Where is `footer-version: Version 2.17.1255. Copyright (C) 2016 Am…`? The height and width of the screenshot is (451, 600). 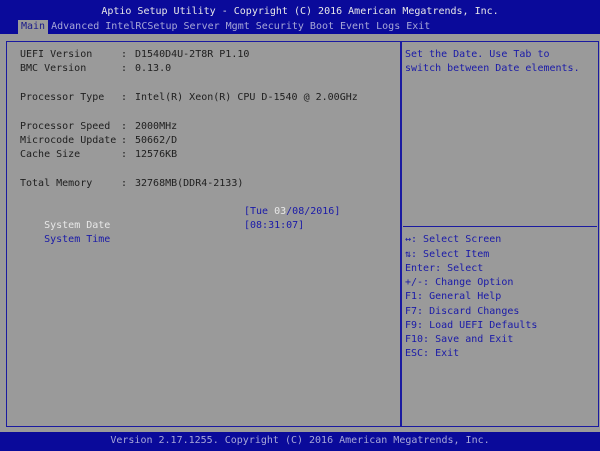
footer-version: Version 2.17.1255. Copyright (C) 2016 Am… is located at coordinates (300, 441).